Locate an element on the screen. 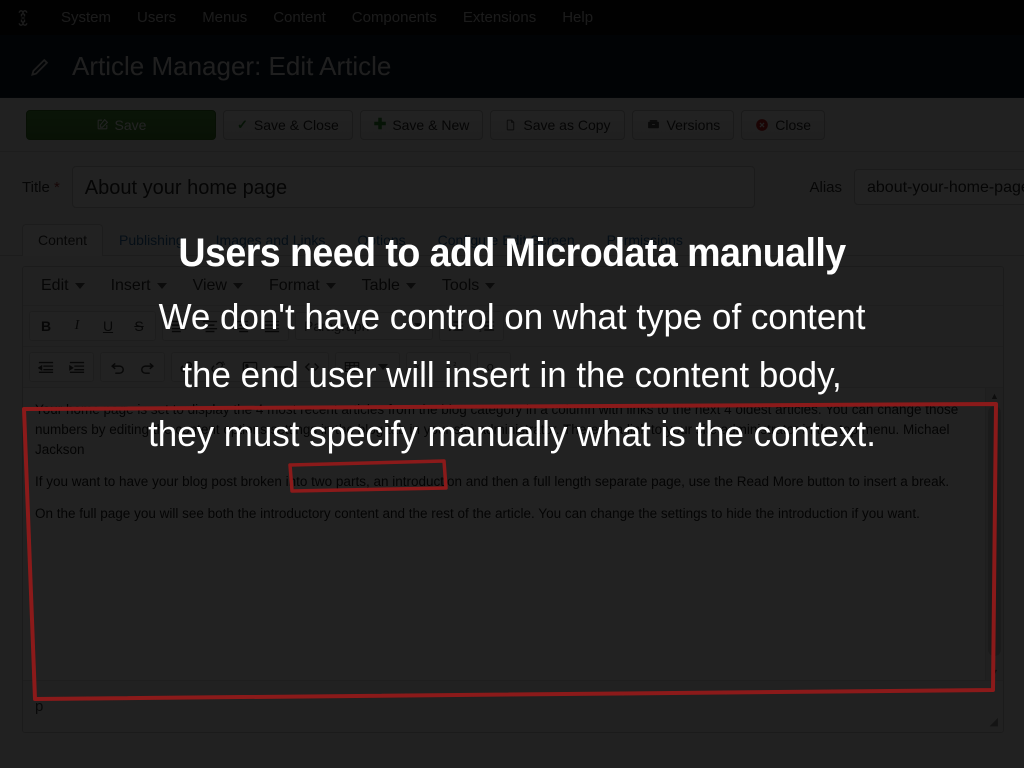  align-justify-icon is located at coordinates (272, 326).